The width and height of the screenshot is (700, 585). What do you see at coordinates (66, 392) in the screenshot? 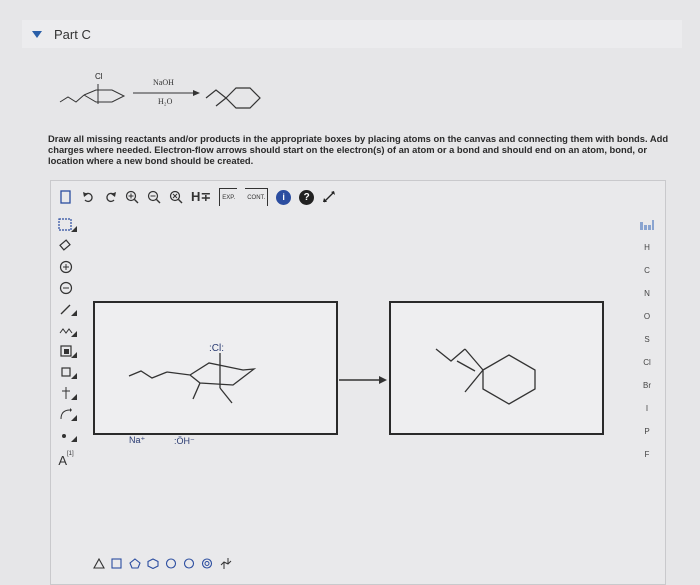
I see `charge-label-tool` at bounding box center [66, 392].